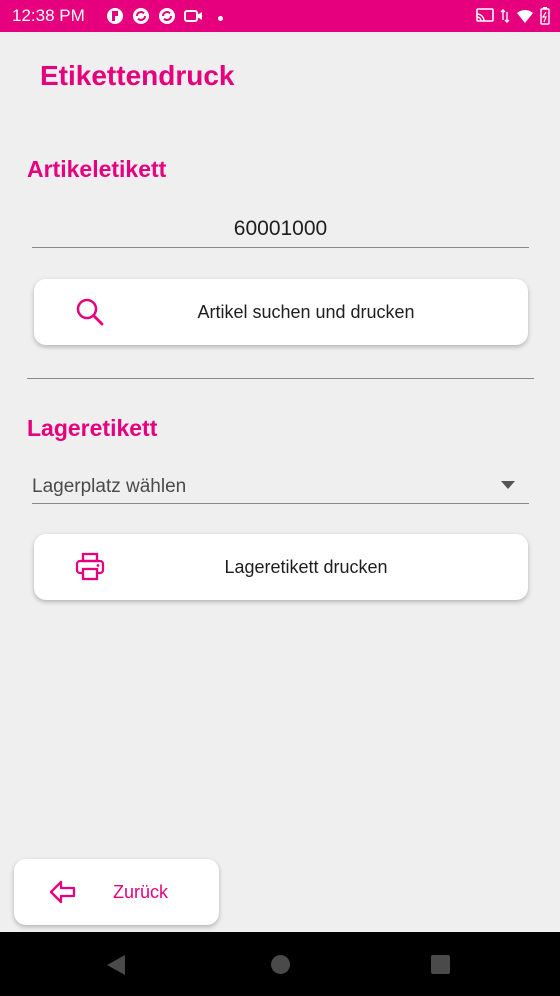 The height and width of the screenshot is (996, 560). Describe the element at coordinates (440, 964) in the screenshot. I see `nav-recents-icon` at that location.